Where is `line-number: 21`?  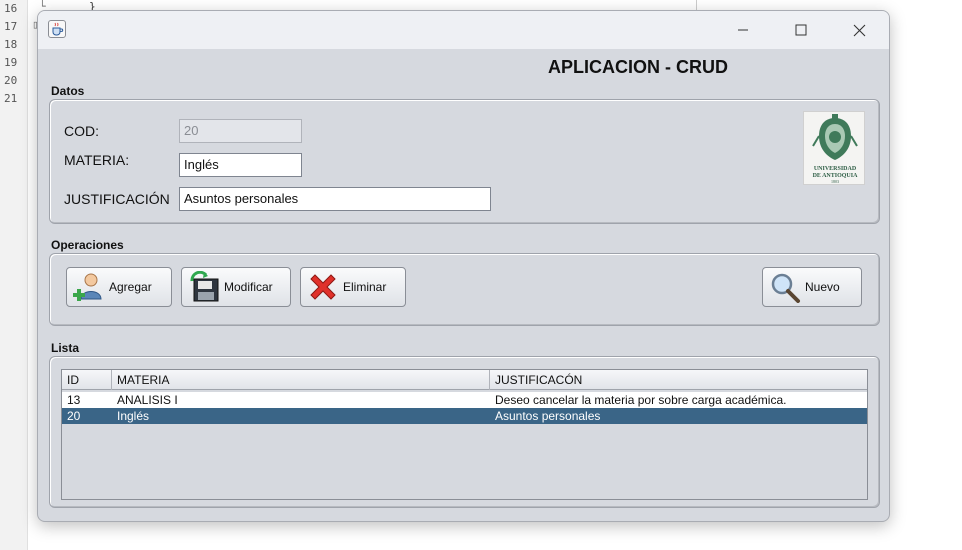 line-number: 21 is located at coordinates (11, 98).